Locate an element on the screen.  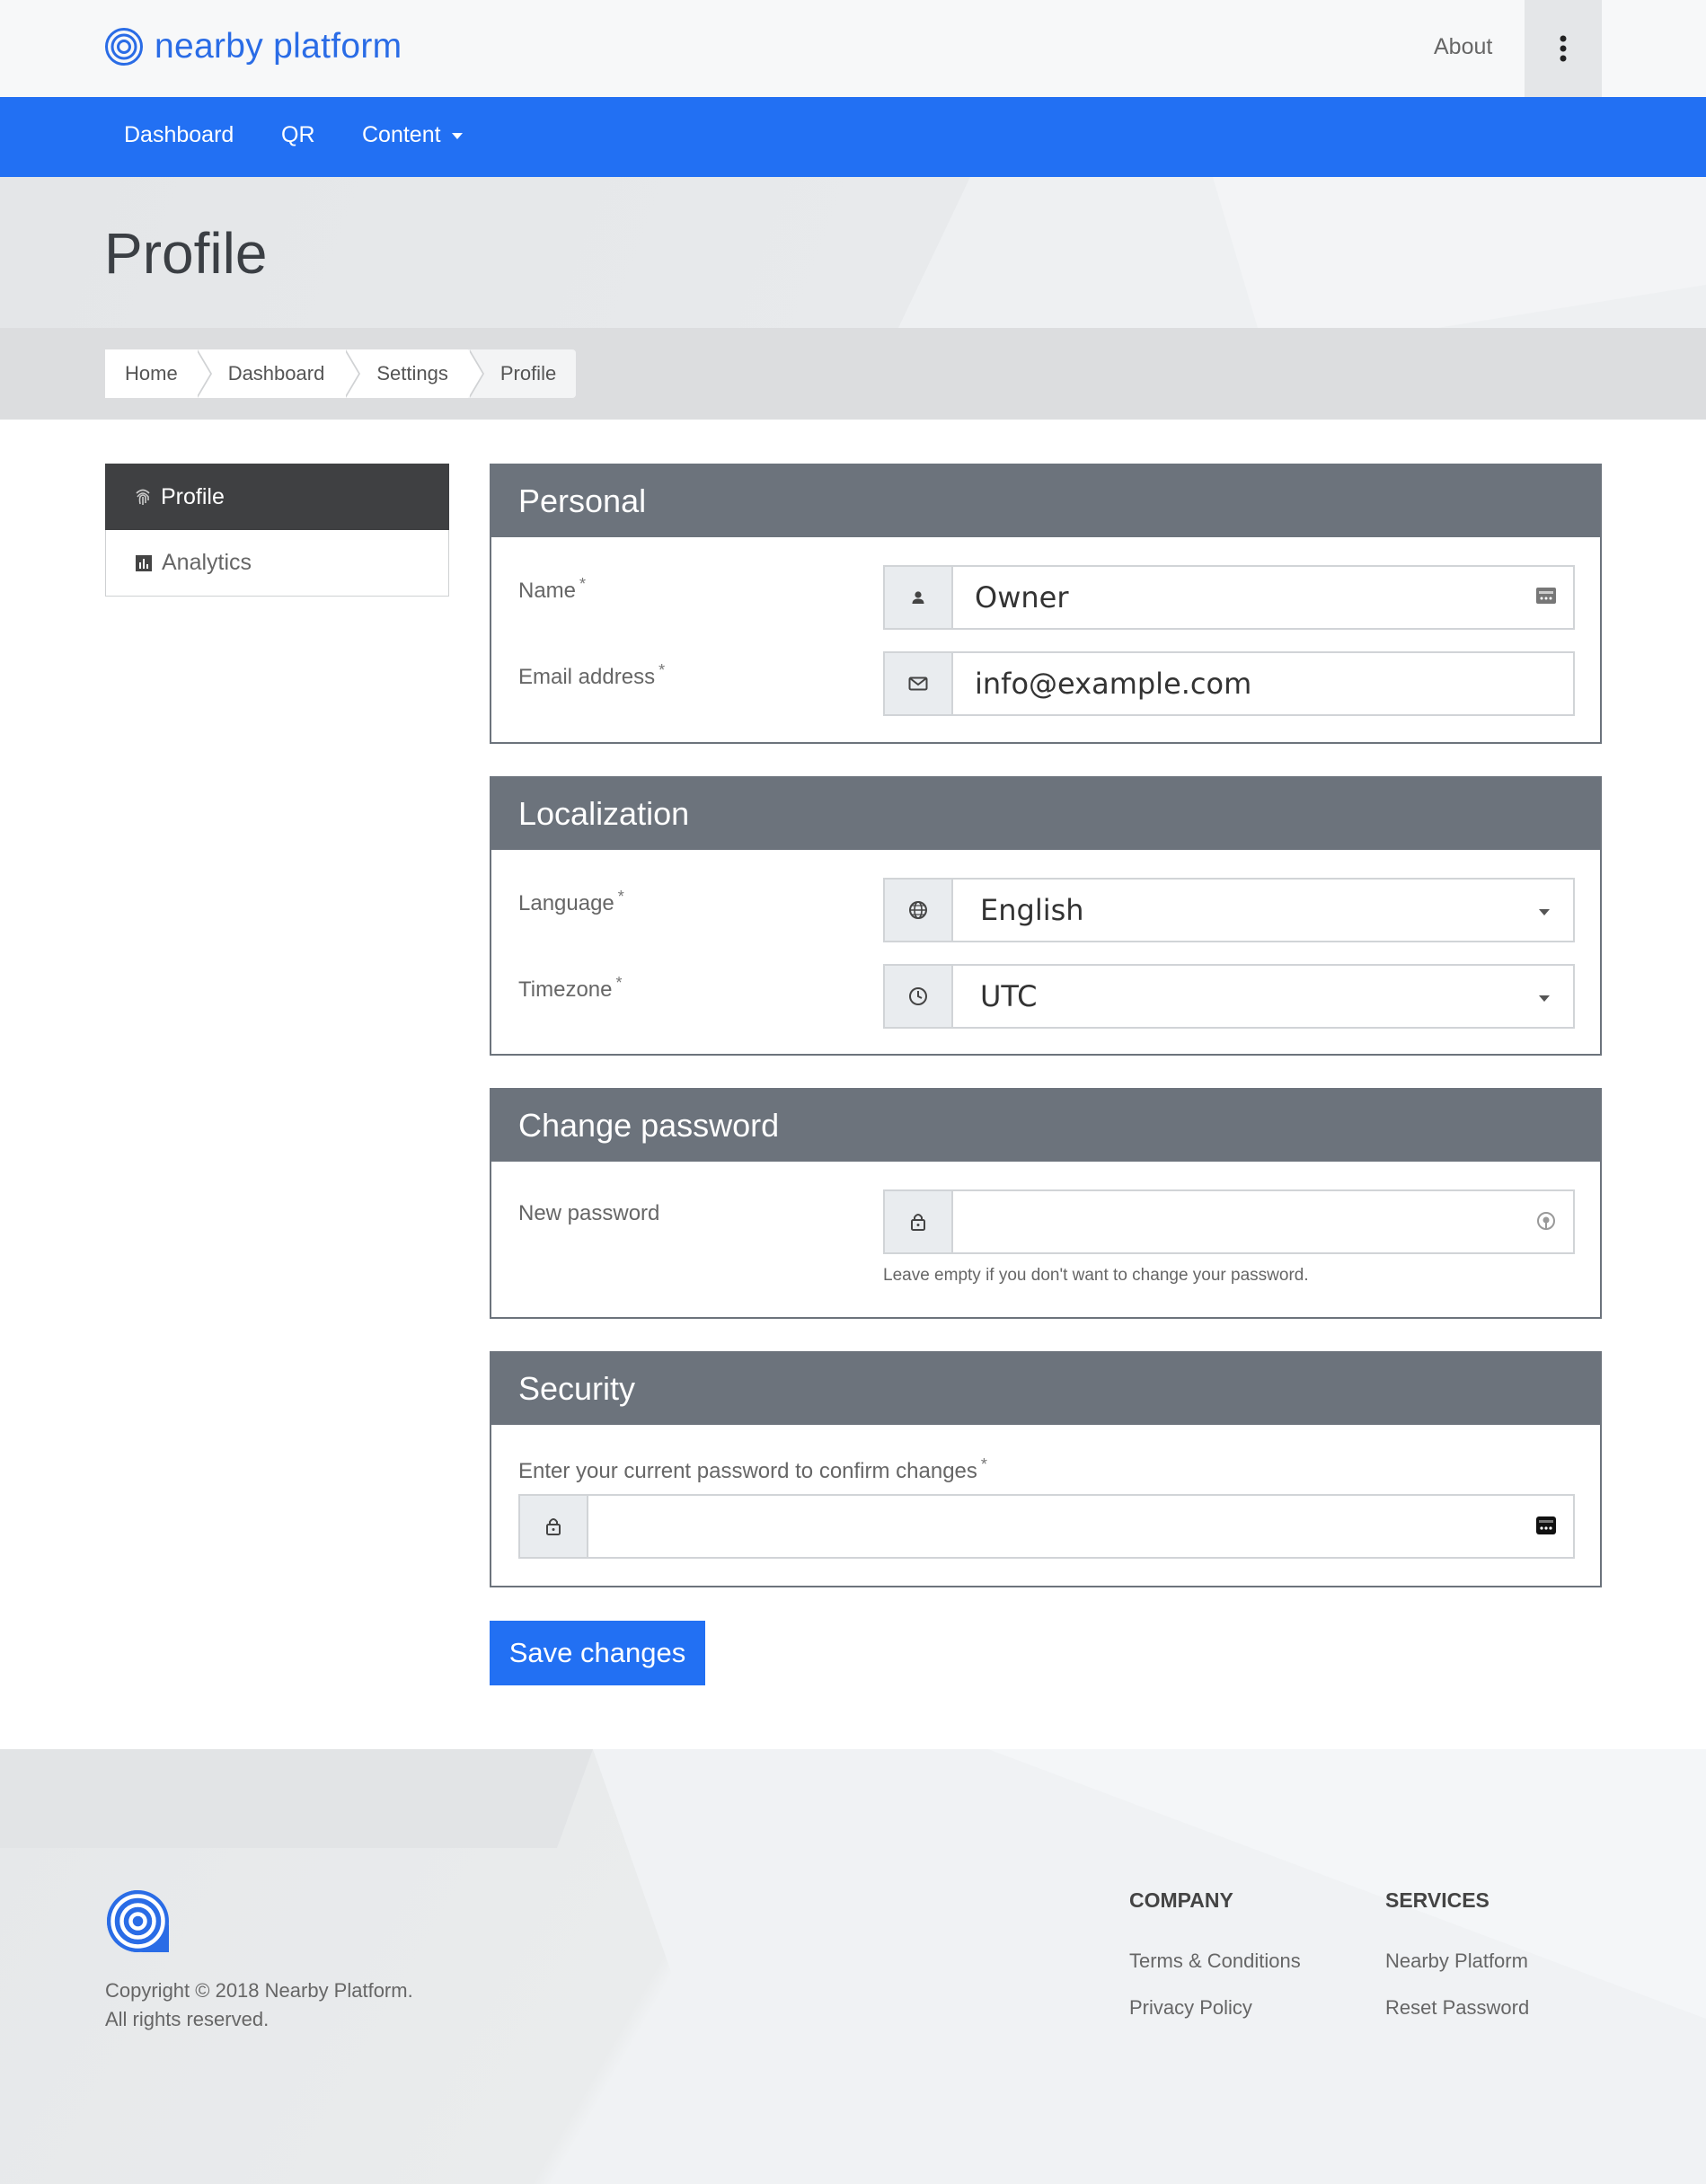
name-input: Owner is located at coordinates (1263, 598).